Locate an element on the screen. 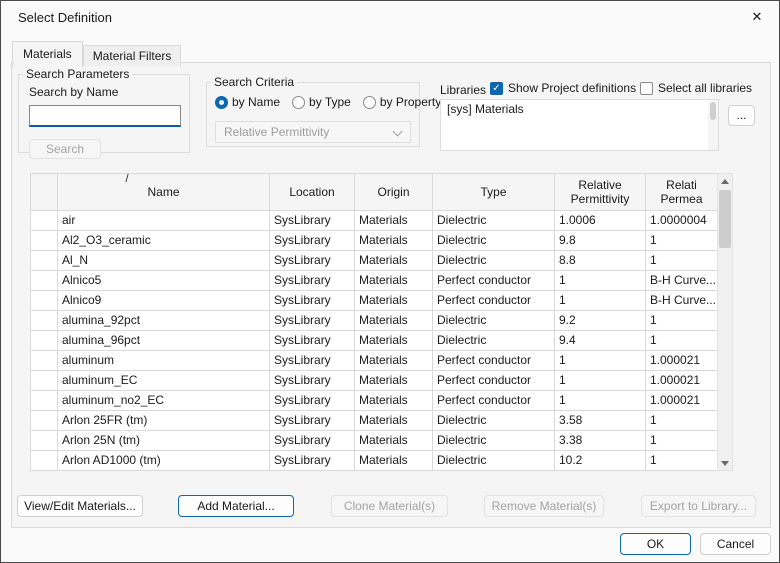 The image size is (780, 563). scroll-down-icon is located at coordinates (725, 463).